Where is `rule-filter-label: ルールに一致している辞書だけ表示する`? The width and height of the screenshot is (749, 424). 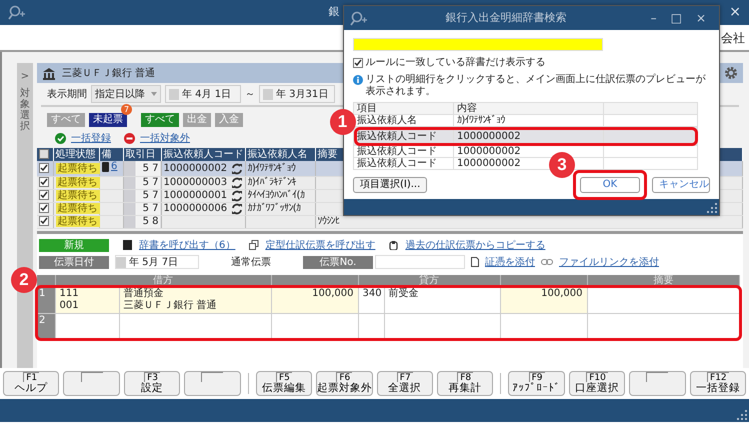
rule-filter-label: ルールに一致している辞書だけ表示する is located at coordinates (456, 62).